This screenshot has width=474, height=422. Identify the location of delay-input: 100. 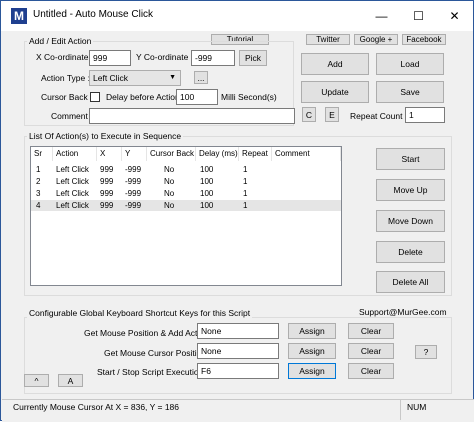
(197, 97).